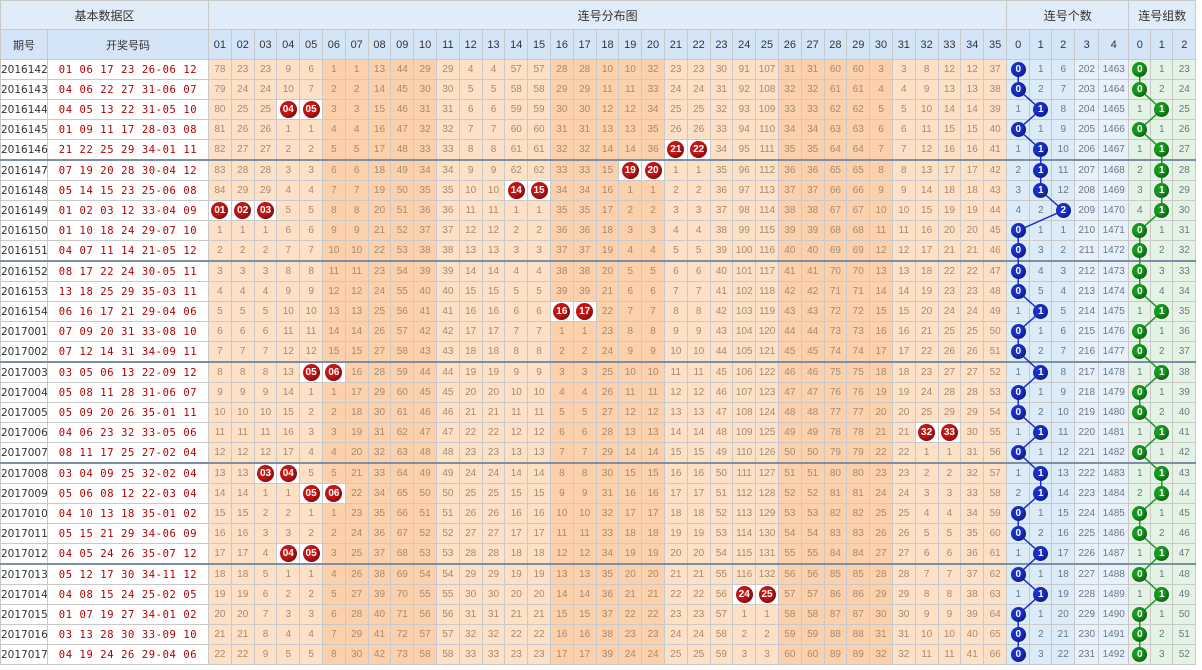  Describe the element at coordinates (1063, 513) in the screenshot. I see `count-cell: 15` at that location.